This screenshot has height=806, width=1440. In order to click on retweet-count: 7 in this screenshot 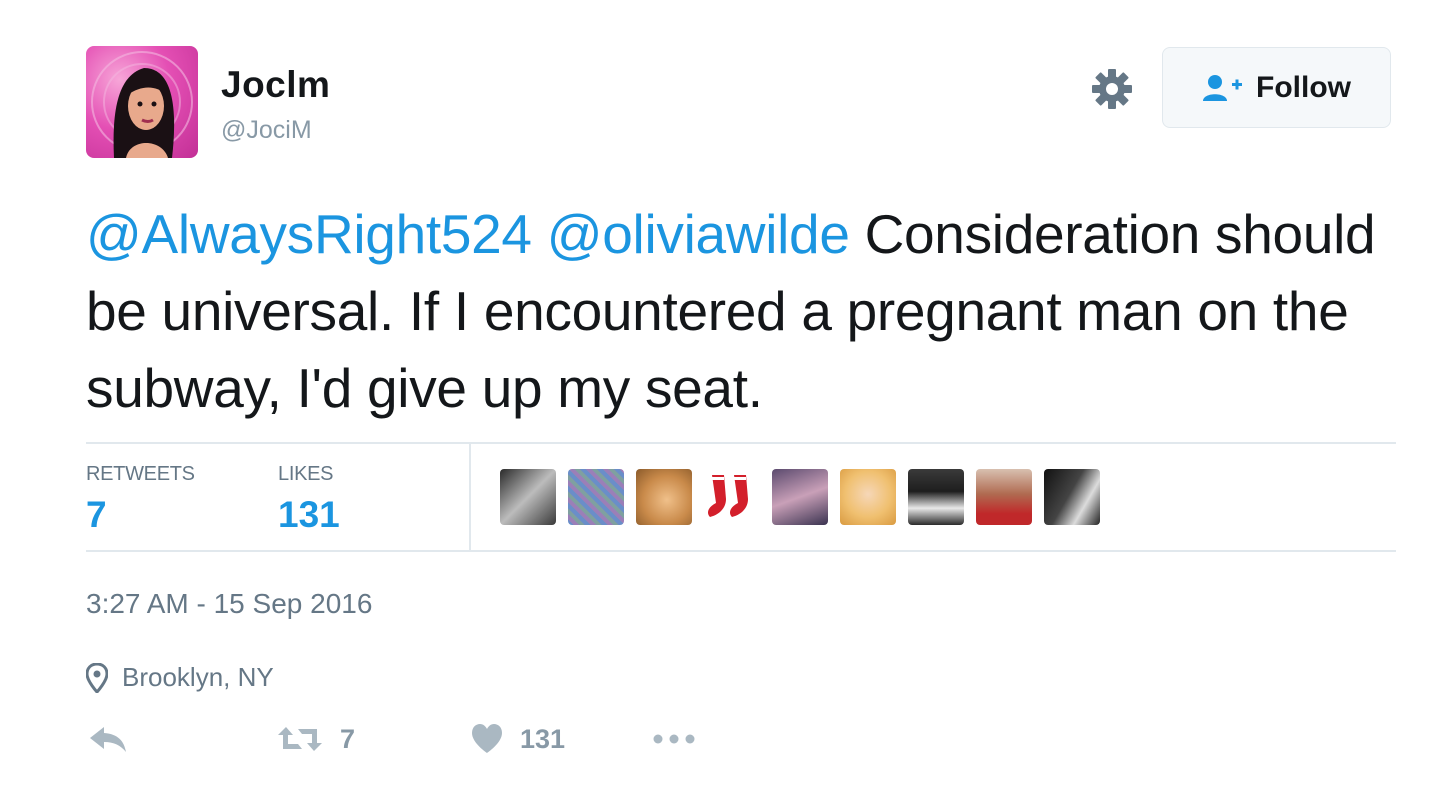, I will do `click(348, 738)`.